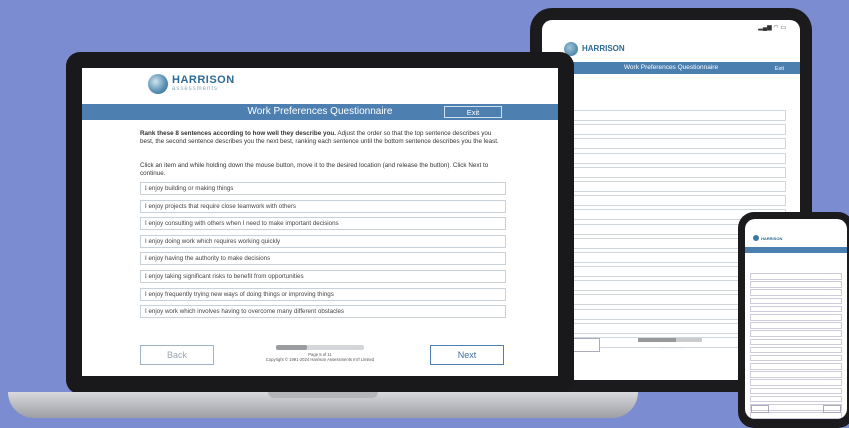  I want to click on phone-logo: HARRISON, so click(767, 238).